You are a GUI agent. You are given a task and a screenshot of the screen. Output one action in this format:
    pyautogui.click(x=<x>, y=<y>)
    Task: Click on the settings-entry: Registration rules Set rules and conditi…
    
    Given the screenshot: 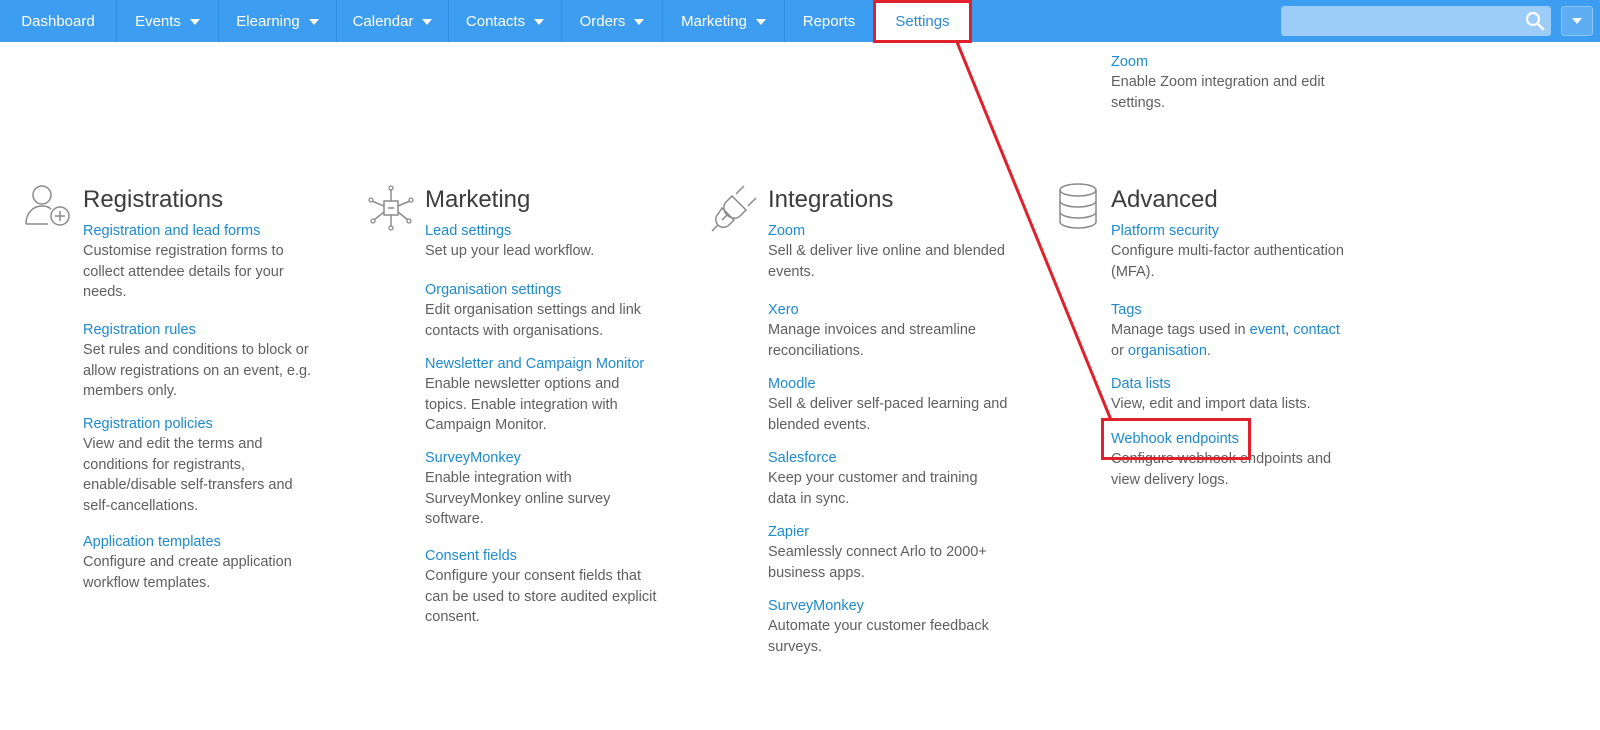 What is the action you would take?
    pyautogui.click(x=203, y=361)
    